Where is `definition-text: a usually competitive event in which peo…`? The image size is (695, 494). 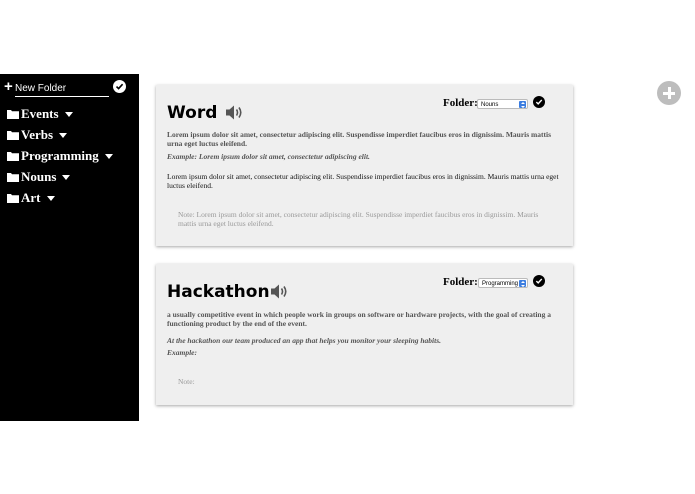
definition-text: a usually competitive event in which peo… is located at coordinates (359, 319).